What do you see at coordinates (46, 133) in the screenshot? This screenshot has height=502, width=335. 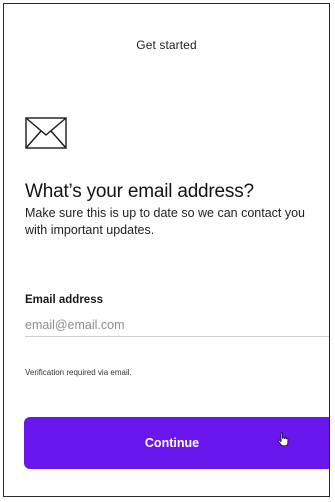 I see `envelope-icon` at bounding box center [46, 133].